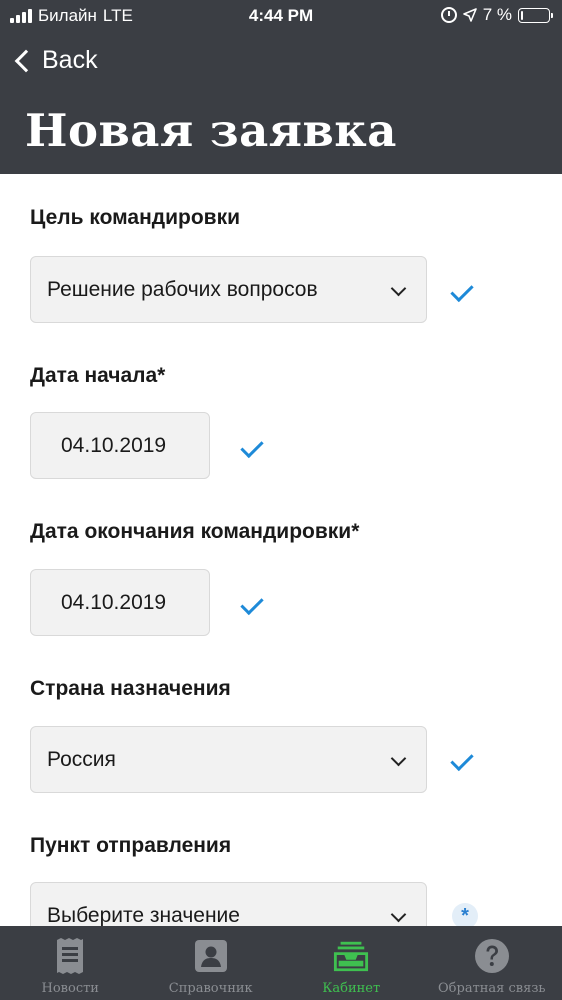 The image size is (562, 1000). Describe the element at coordinates (492, 956) in the screenshot. I see `question-icon` at that location.